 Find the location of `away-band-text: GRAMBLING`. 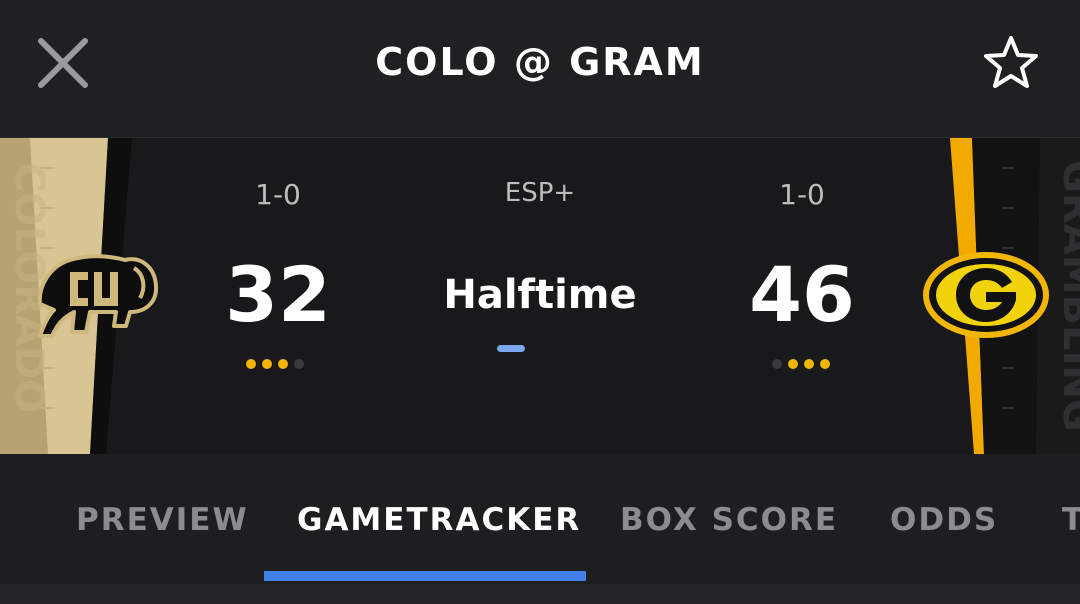

away-band-text: GRAMBLING is located at coordinates (1067, 296).